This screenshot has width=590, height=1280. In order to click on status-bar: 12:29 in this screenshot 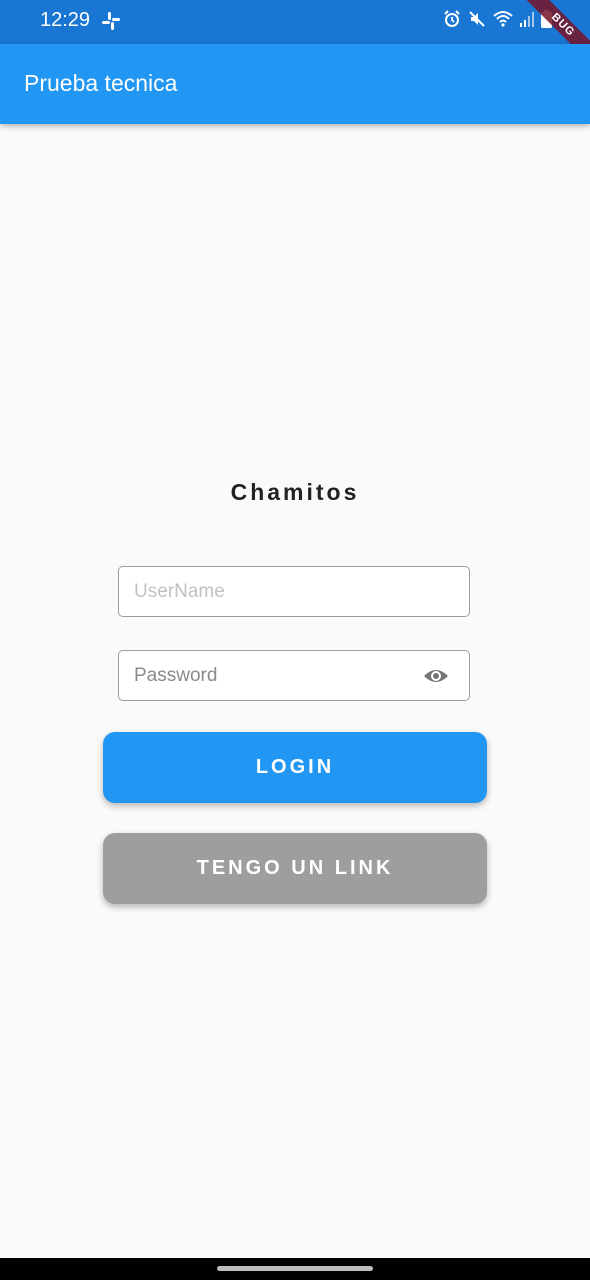, I will do `click(295, 22)`.